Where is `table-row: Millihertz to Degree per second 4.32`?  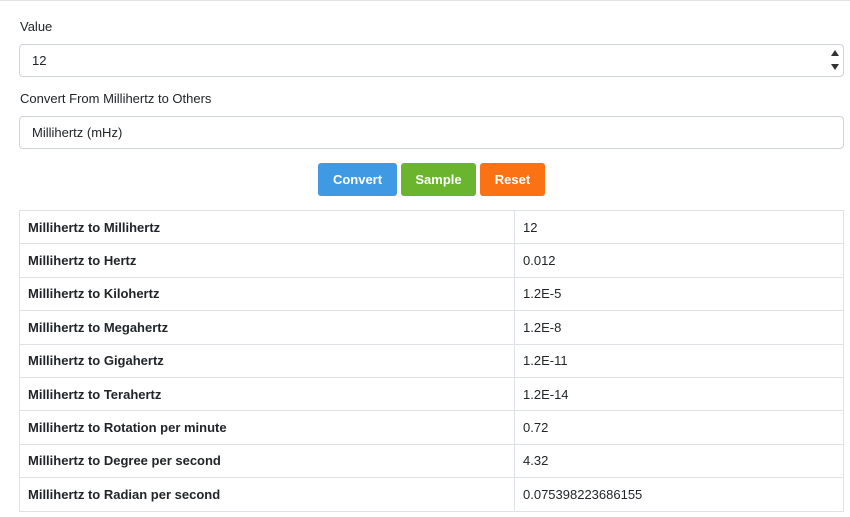
table-row: Millihertz to Degree per second 4.32 is located at coordinates (431, 461).